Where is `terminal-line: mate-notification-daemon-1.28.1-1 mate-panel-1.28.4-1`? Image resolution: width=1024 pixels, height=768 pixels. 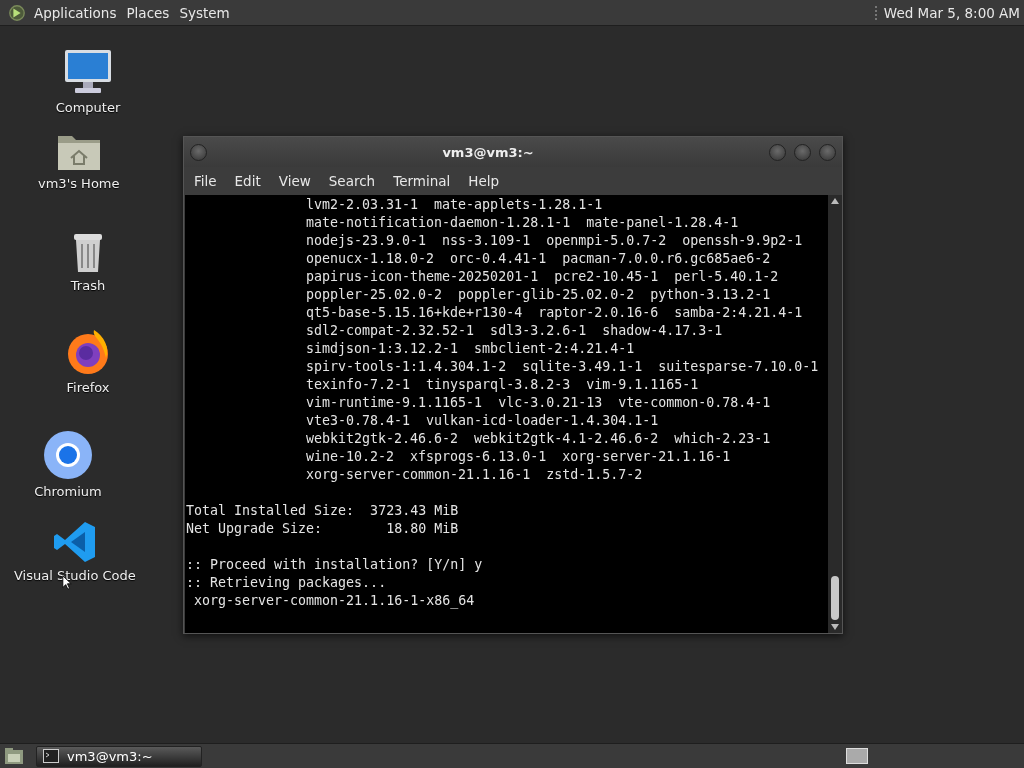
terminal-line: mate-notification-daemon-1.28.1-1 mate-panel-1.28.4-1 is located at coordinates (522, 222).